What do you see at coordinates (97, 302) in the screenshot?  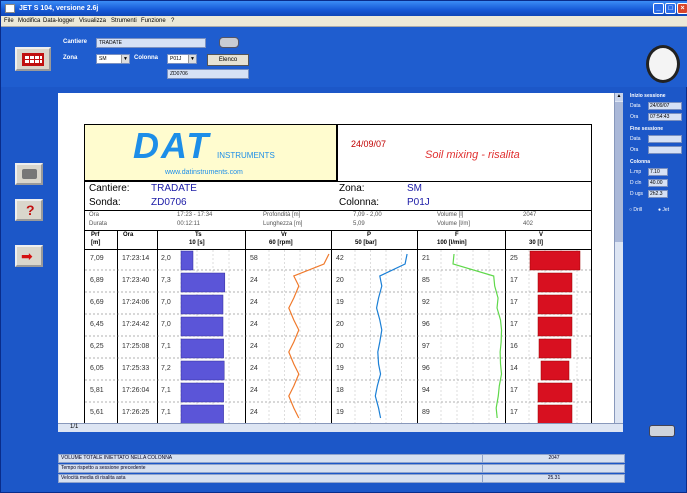 I see `prf-value: 6,69` at bounding box center [97, 302].